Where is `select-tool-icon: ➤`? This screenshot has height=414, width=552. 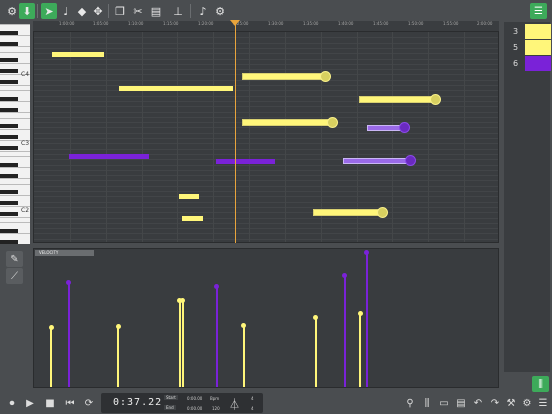 select-tool-icon: ➤ is located at coordinates (49, 11).